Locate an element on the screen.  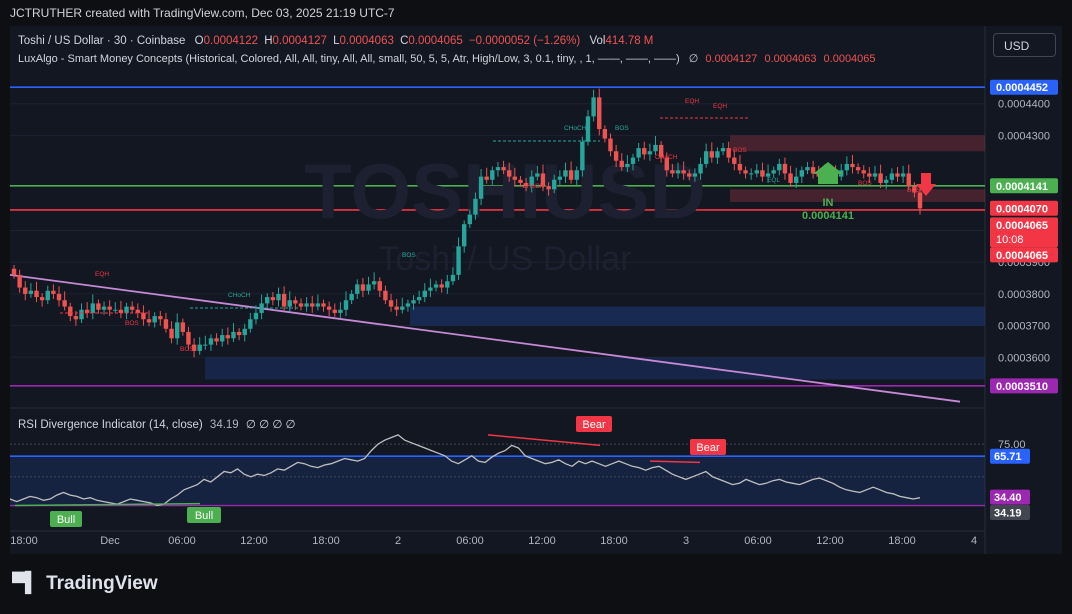
resistance-zone is located at coordinates (857, 143).